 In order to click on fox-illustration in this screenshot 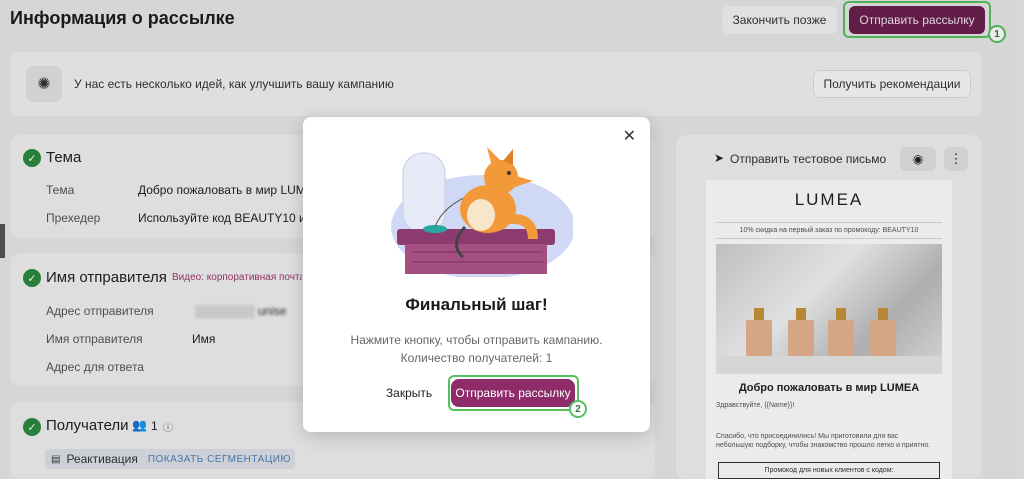, I will do `click(482, 212)`.